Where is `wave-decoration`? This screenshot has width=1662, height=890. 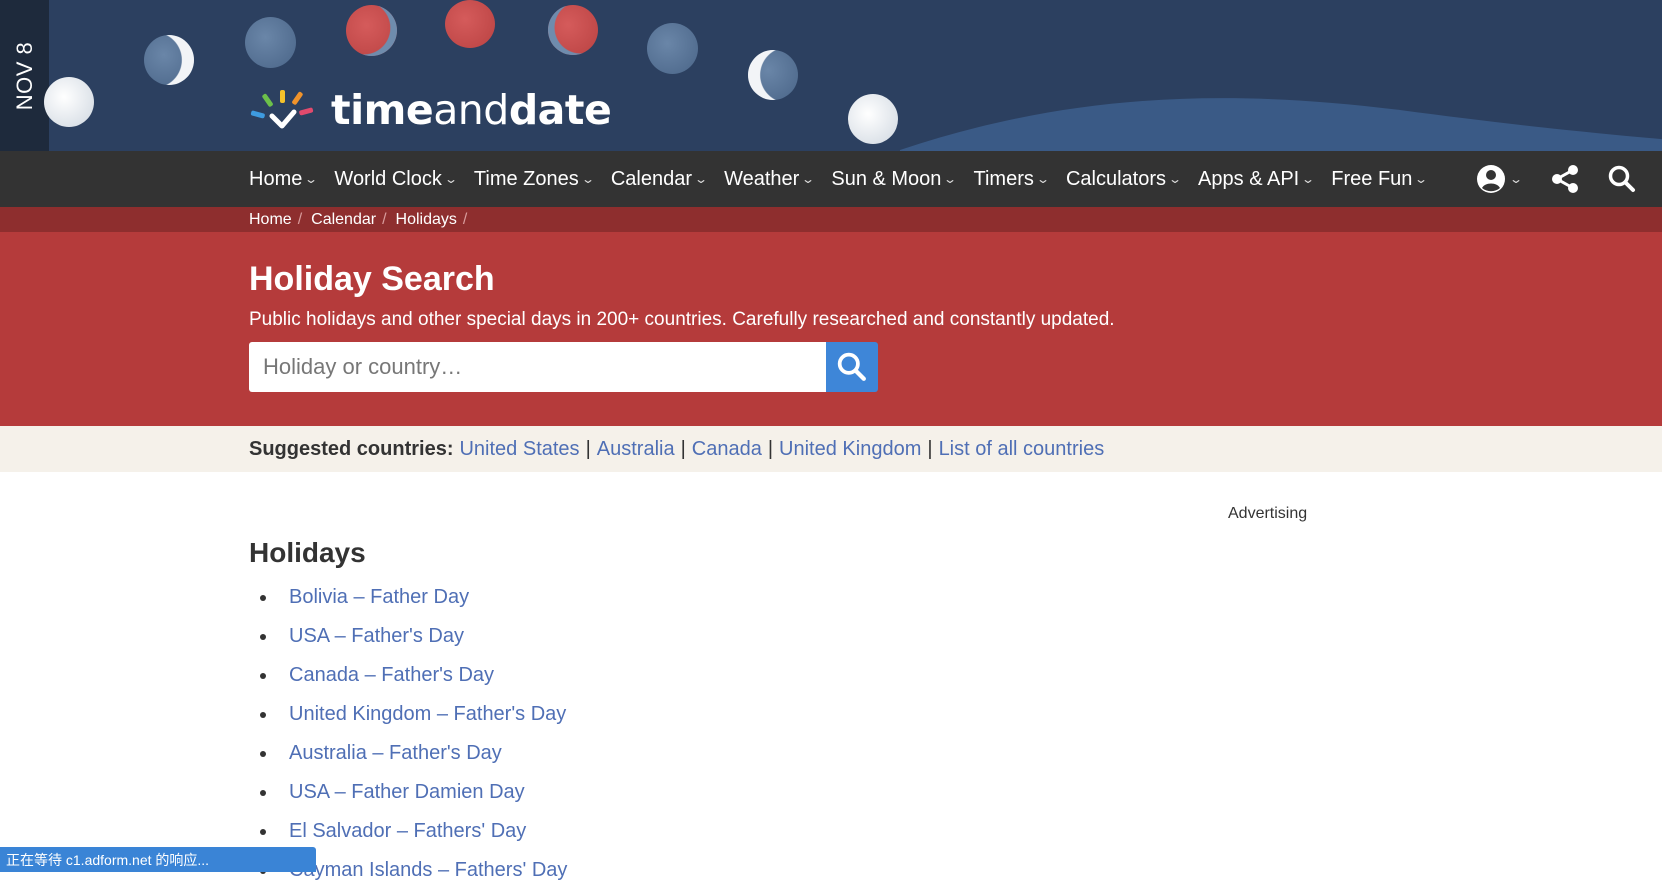 wave-decoration is located at coordinates (1281, 124).